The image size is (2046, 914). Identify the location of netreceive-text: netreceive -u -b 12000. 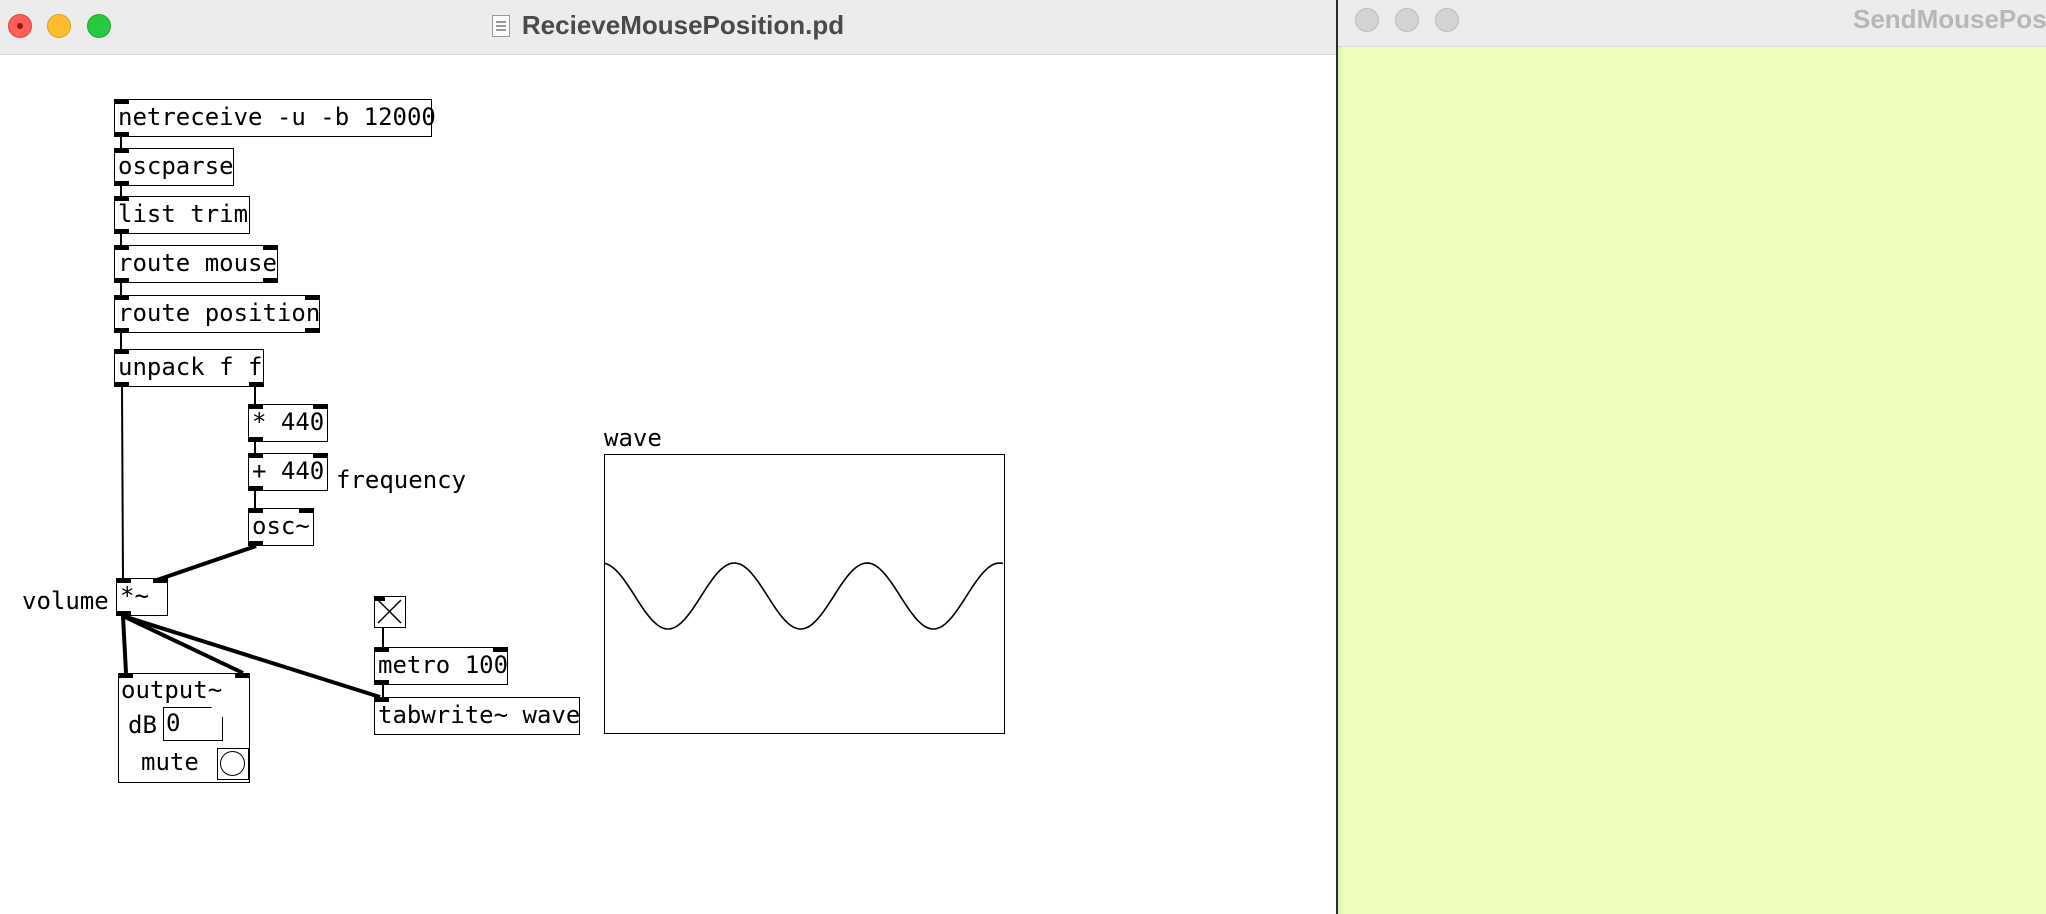
(277, 117).